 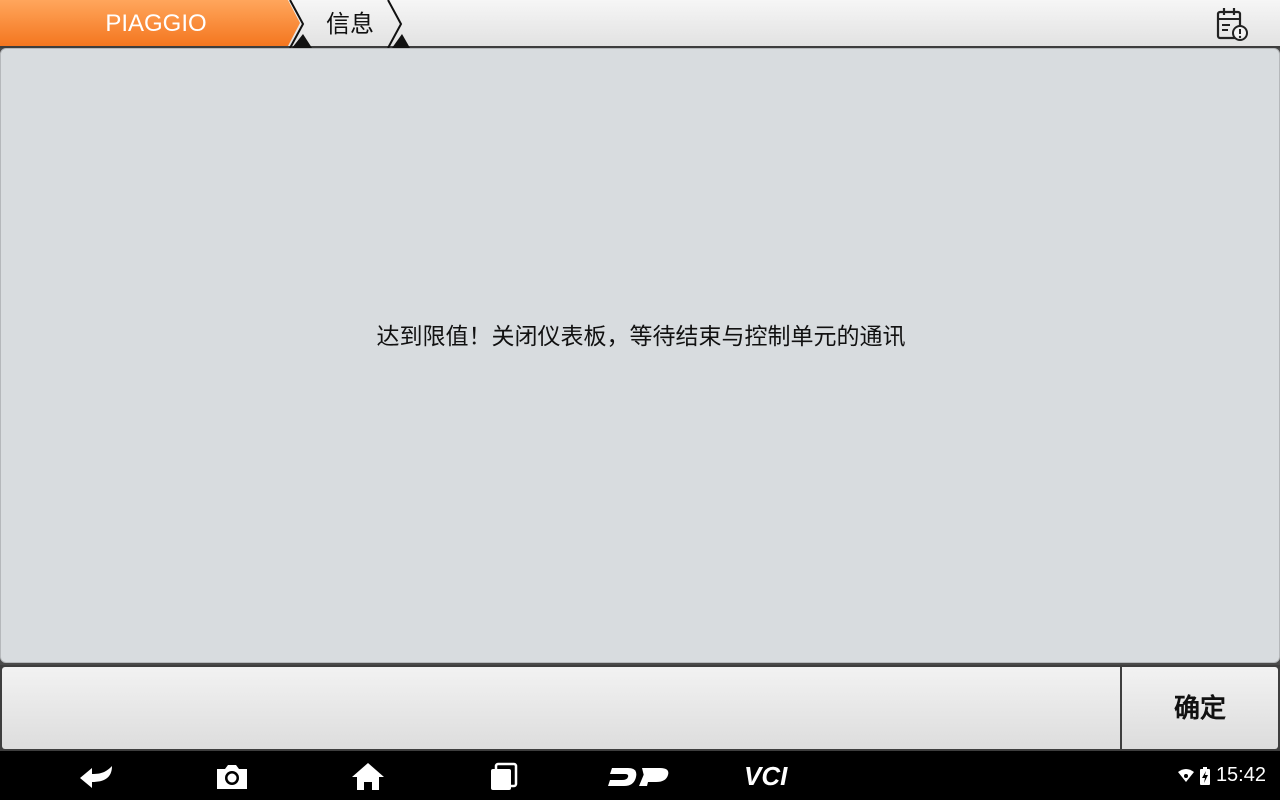 I want to click on wifi-icon, so click(x=1185, y=775).